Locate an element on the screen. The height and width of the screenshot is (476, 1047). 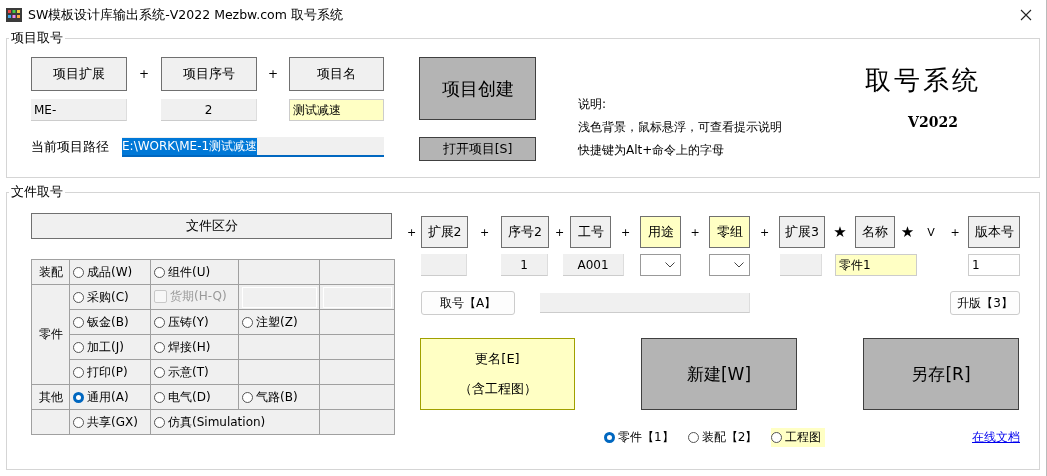
group-label: 其他 is located at coordinates (50, 396).